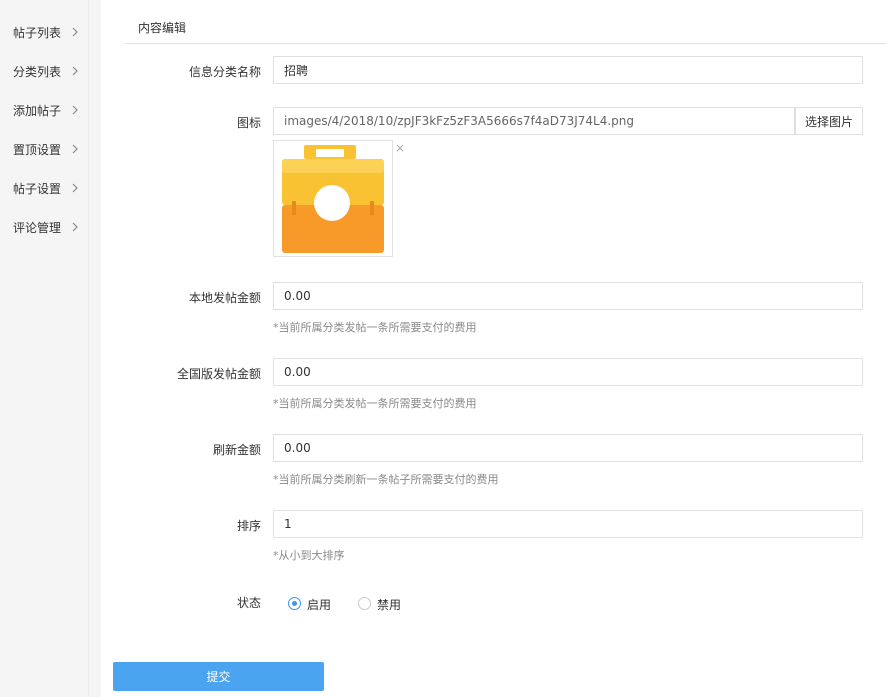 Image resolution: width=886 pixels, height=697 pixels. I want to click on sidebar-item-label: 帖子列表, so click(37, 33).